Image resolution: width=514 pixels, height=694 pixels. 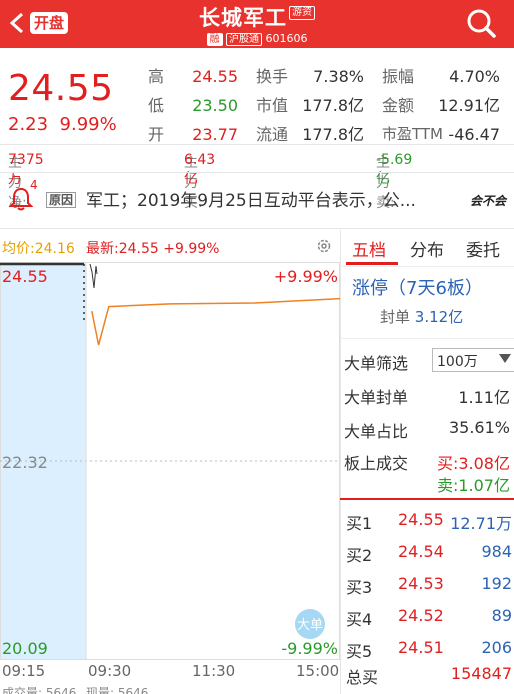 I want to click on bid-label: 买2, so click(x=359, y=555).